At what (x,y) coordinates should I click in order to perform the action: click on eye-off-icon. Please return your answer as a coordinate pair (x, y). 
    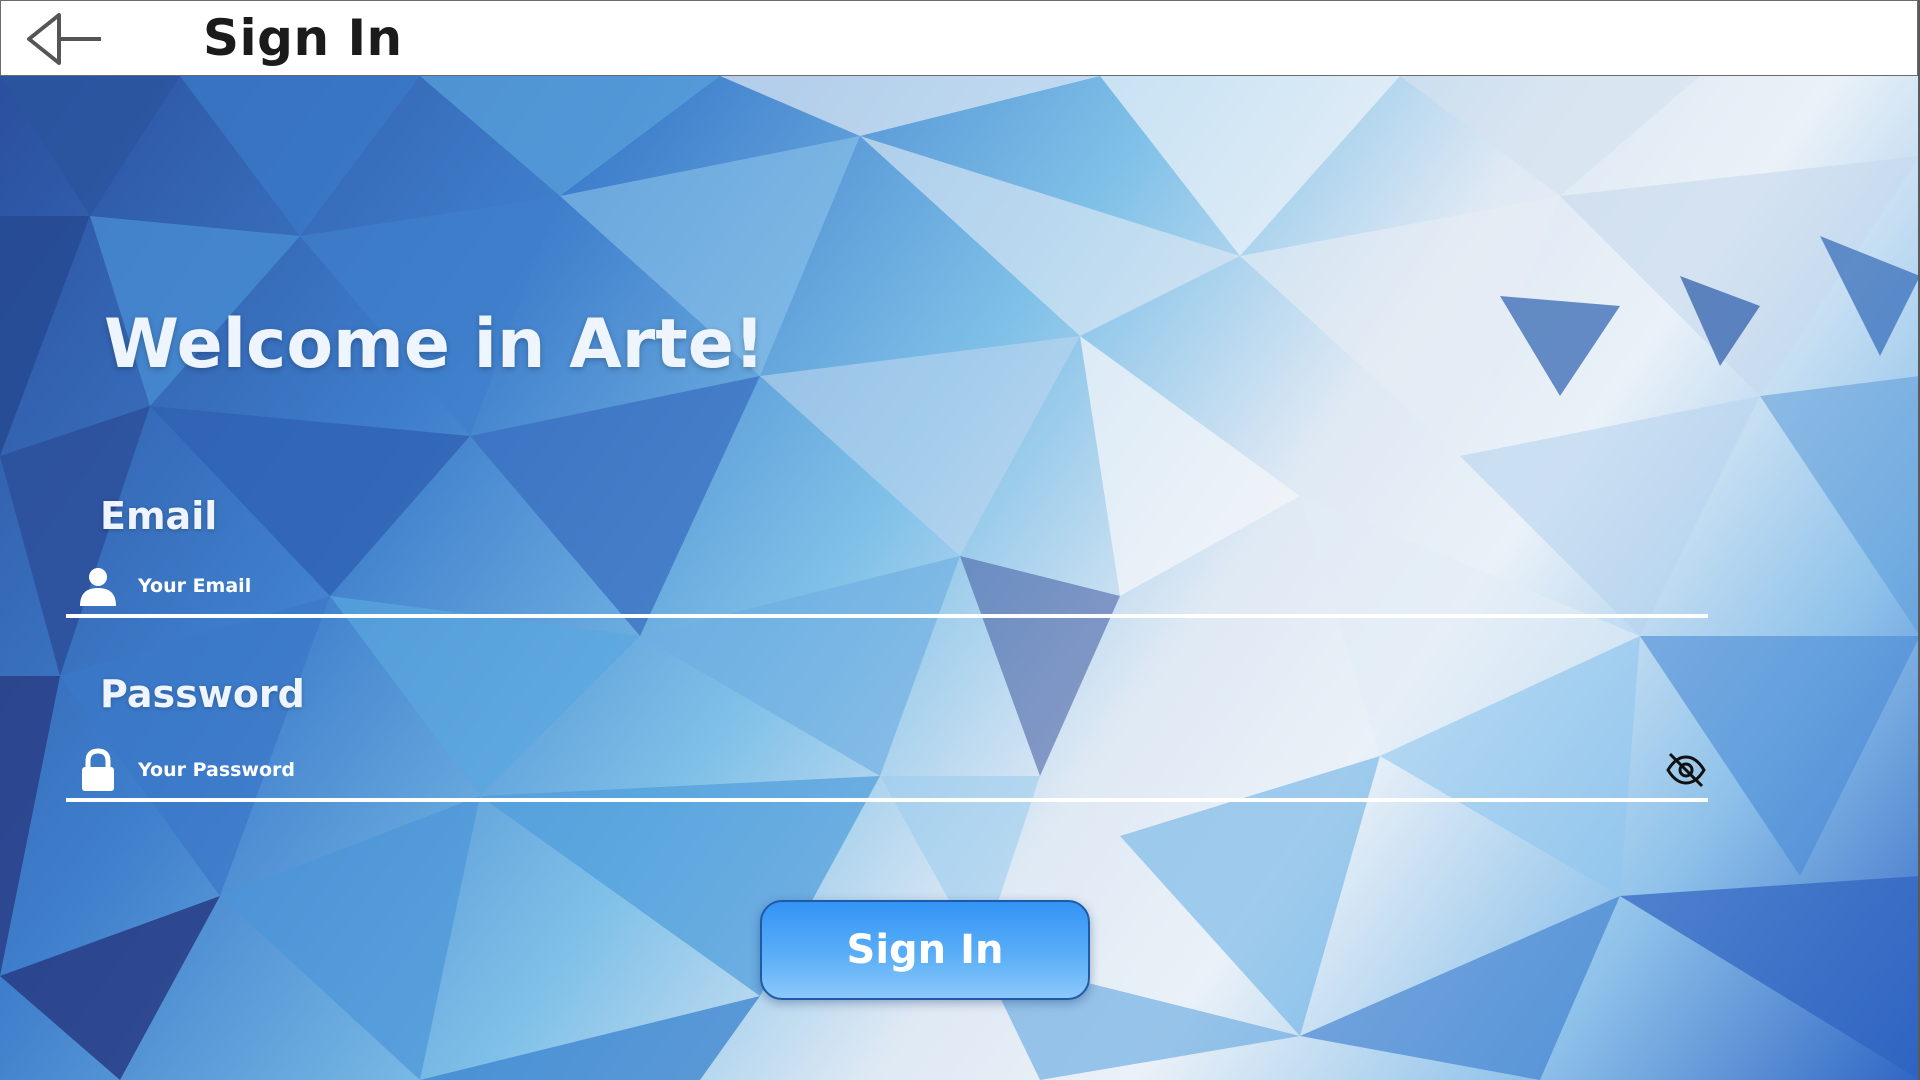
    Looking at the image, I should click on (1686, 770).